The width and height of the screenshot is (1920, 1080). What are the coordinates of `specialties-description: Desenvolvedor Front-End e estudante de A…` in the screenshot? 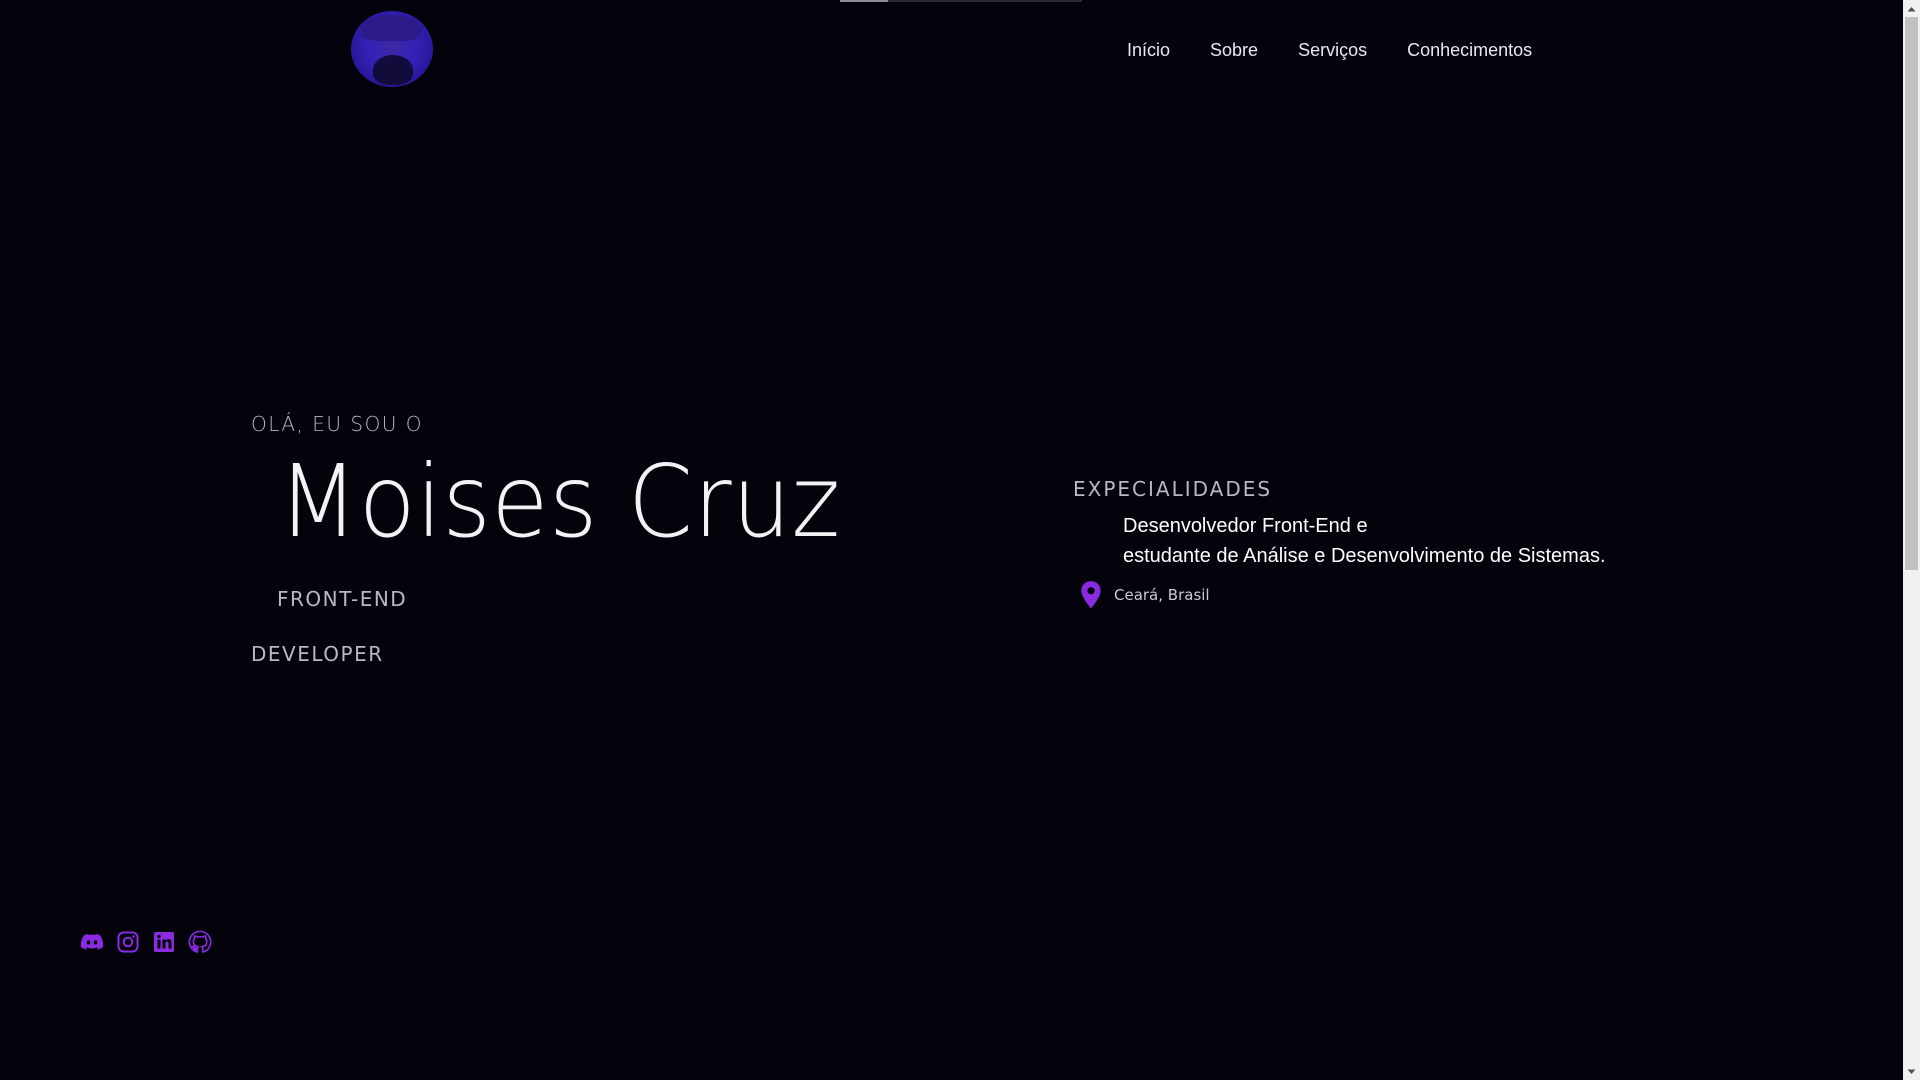 It's located at (1364, 541).